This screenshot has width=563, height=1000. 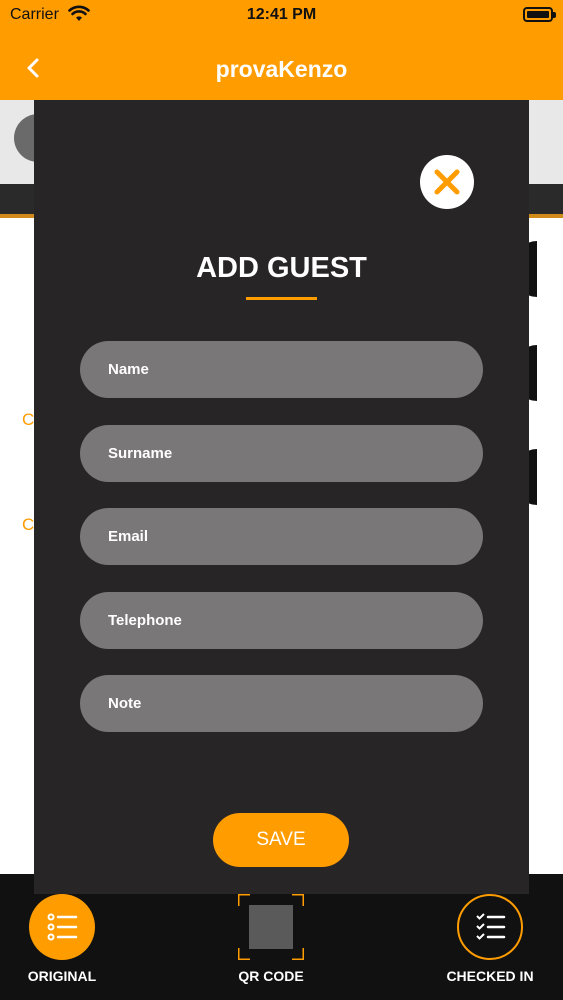 What do you see at coordinates (62, 976) in the screenshot?
I see `tab-original-label: ORIGINAL` at bounding box center [62, 976].